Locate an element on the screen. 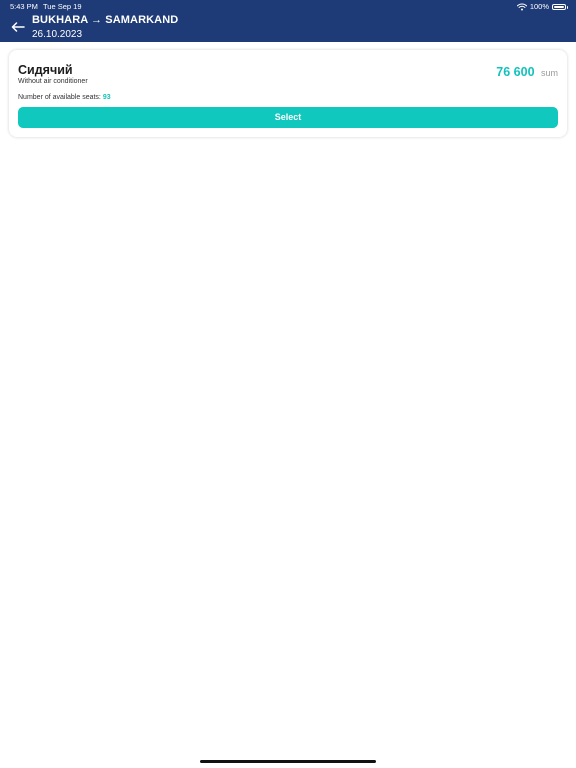  wifi-icon is located at coordinates (521, 7).